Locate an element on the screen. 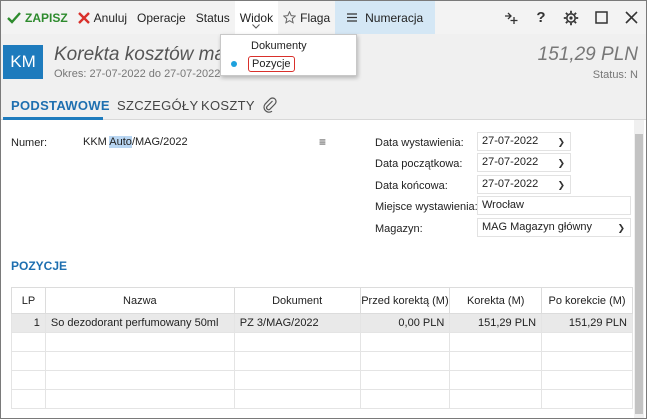 This screenshot has height=419, width=647. flag-button: Flaga is located at coordinates (306, 17).